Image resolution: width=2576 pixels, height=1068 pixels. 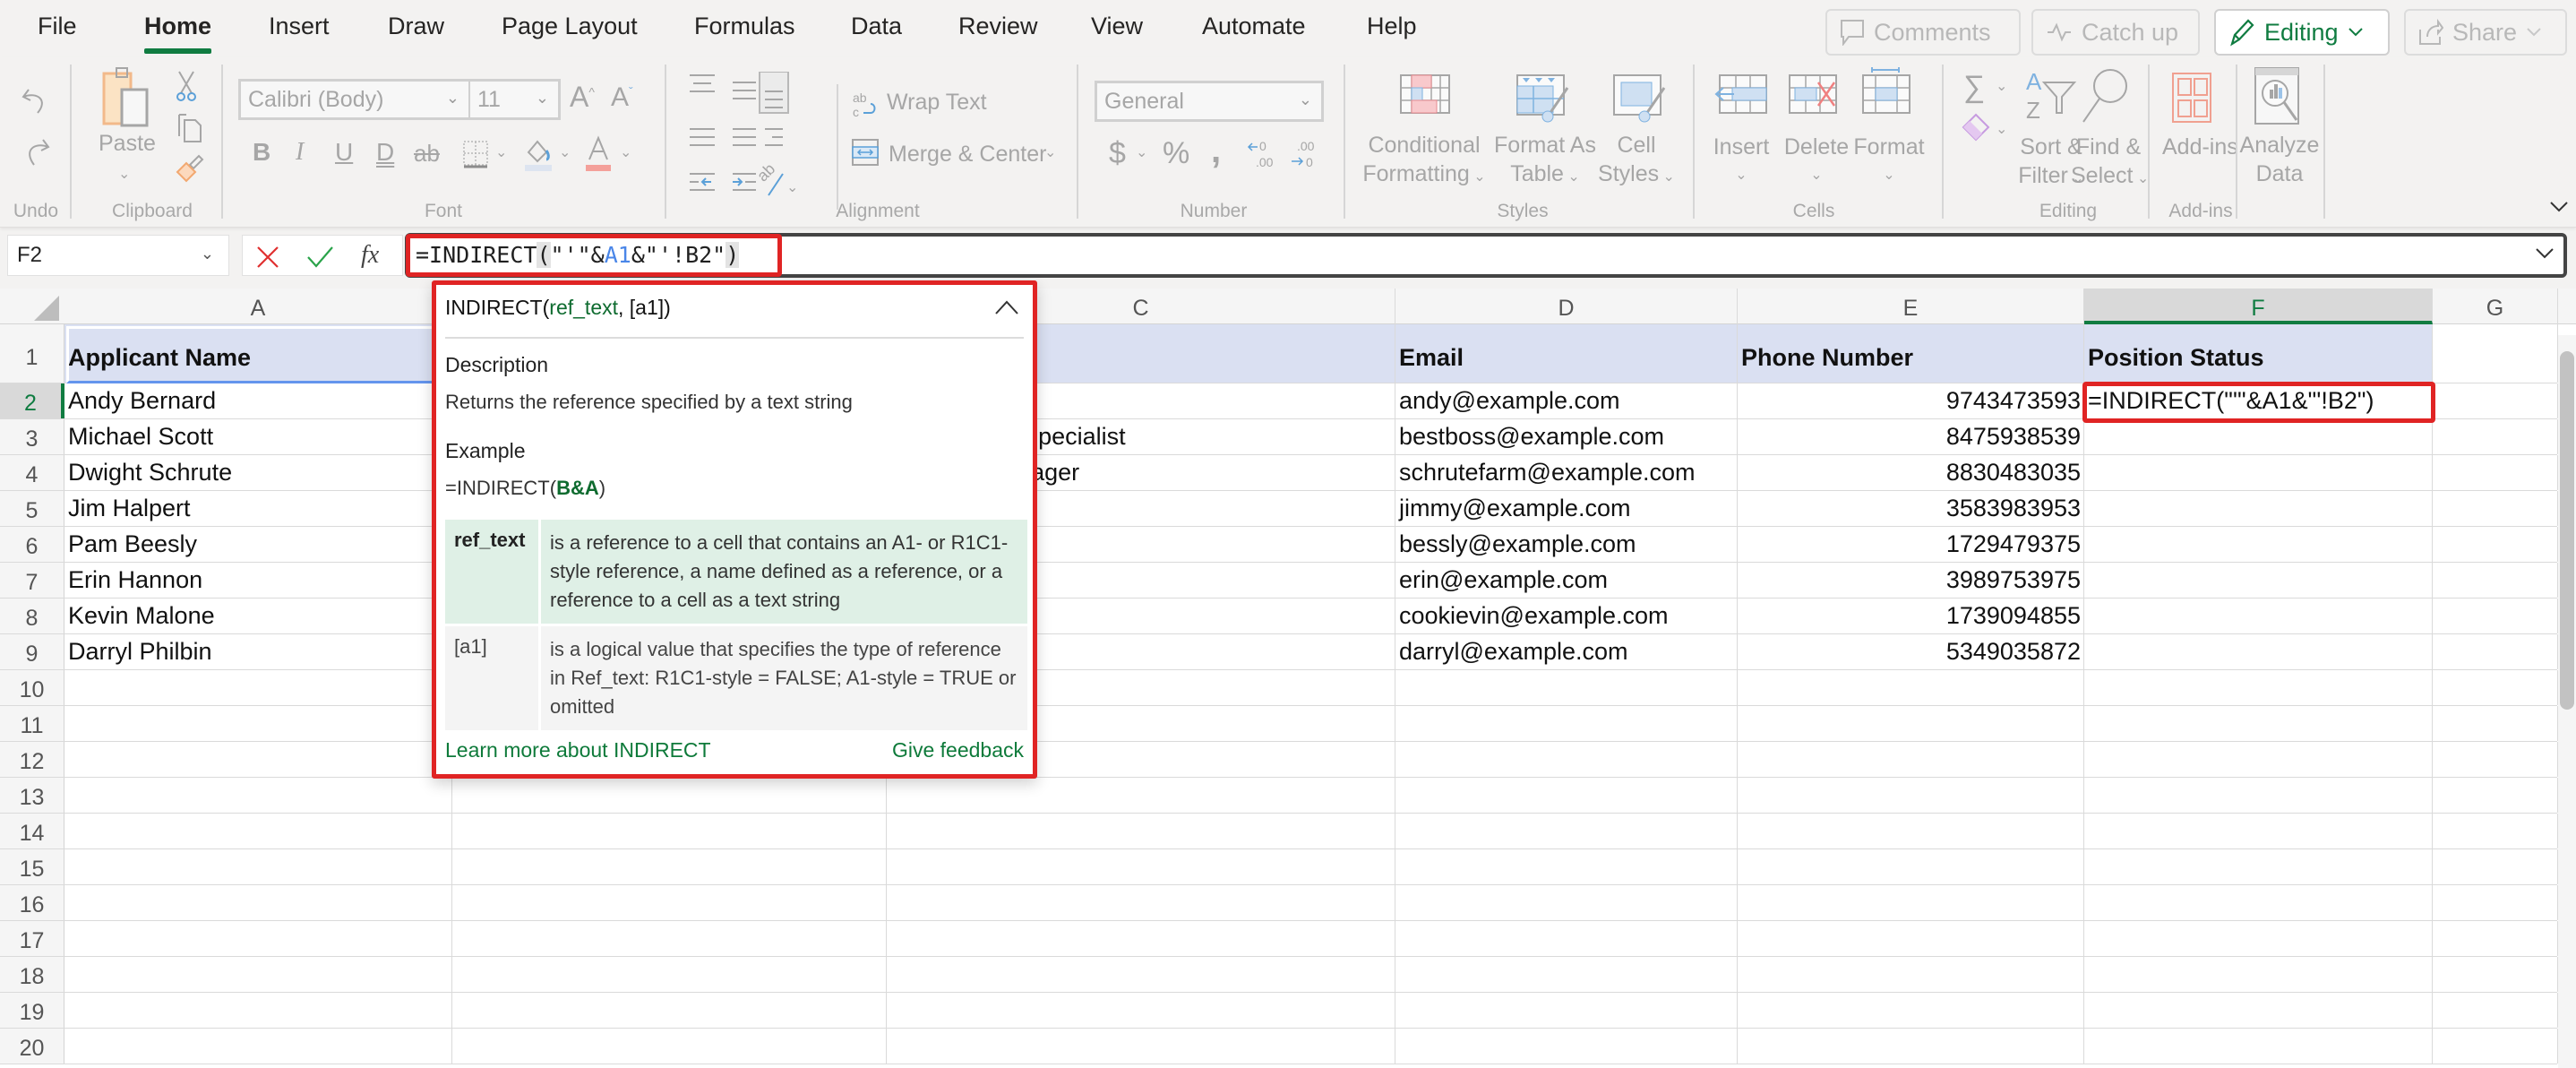 What do you see at coordinates (1911, 724) in the screenshot?
I see `cell-e11` at bounding box center [1911, 724].